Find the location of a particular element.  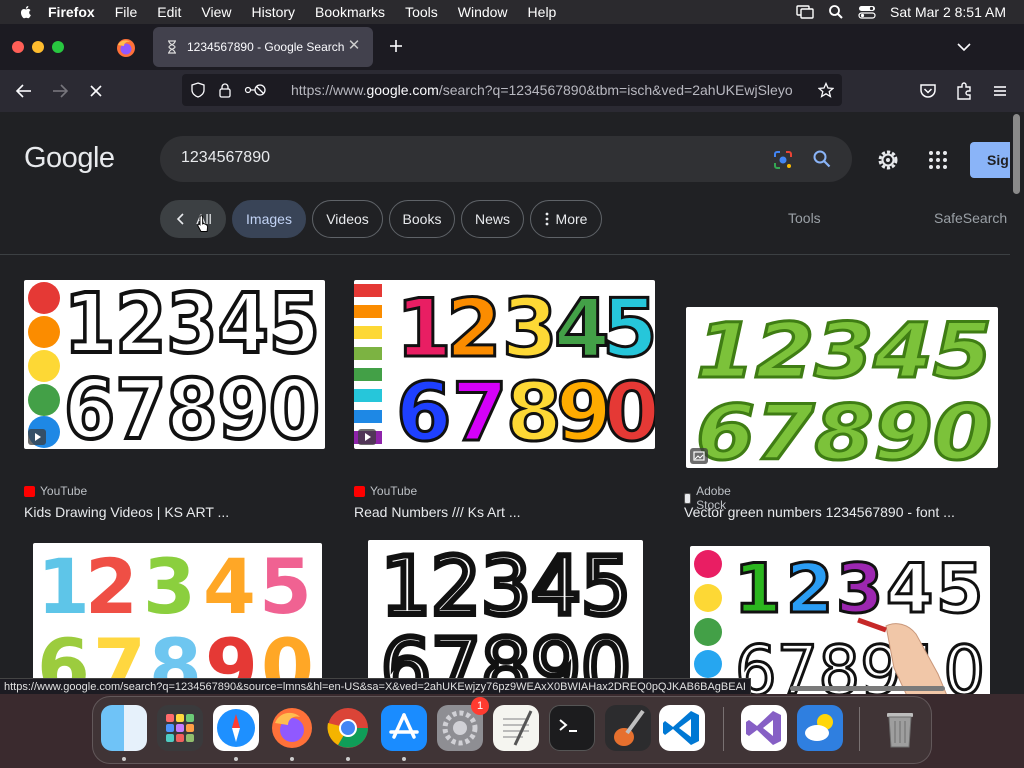

visual-studio-app-icon is located at coordinates (764, 728).